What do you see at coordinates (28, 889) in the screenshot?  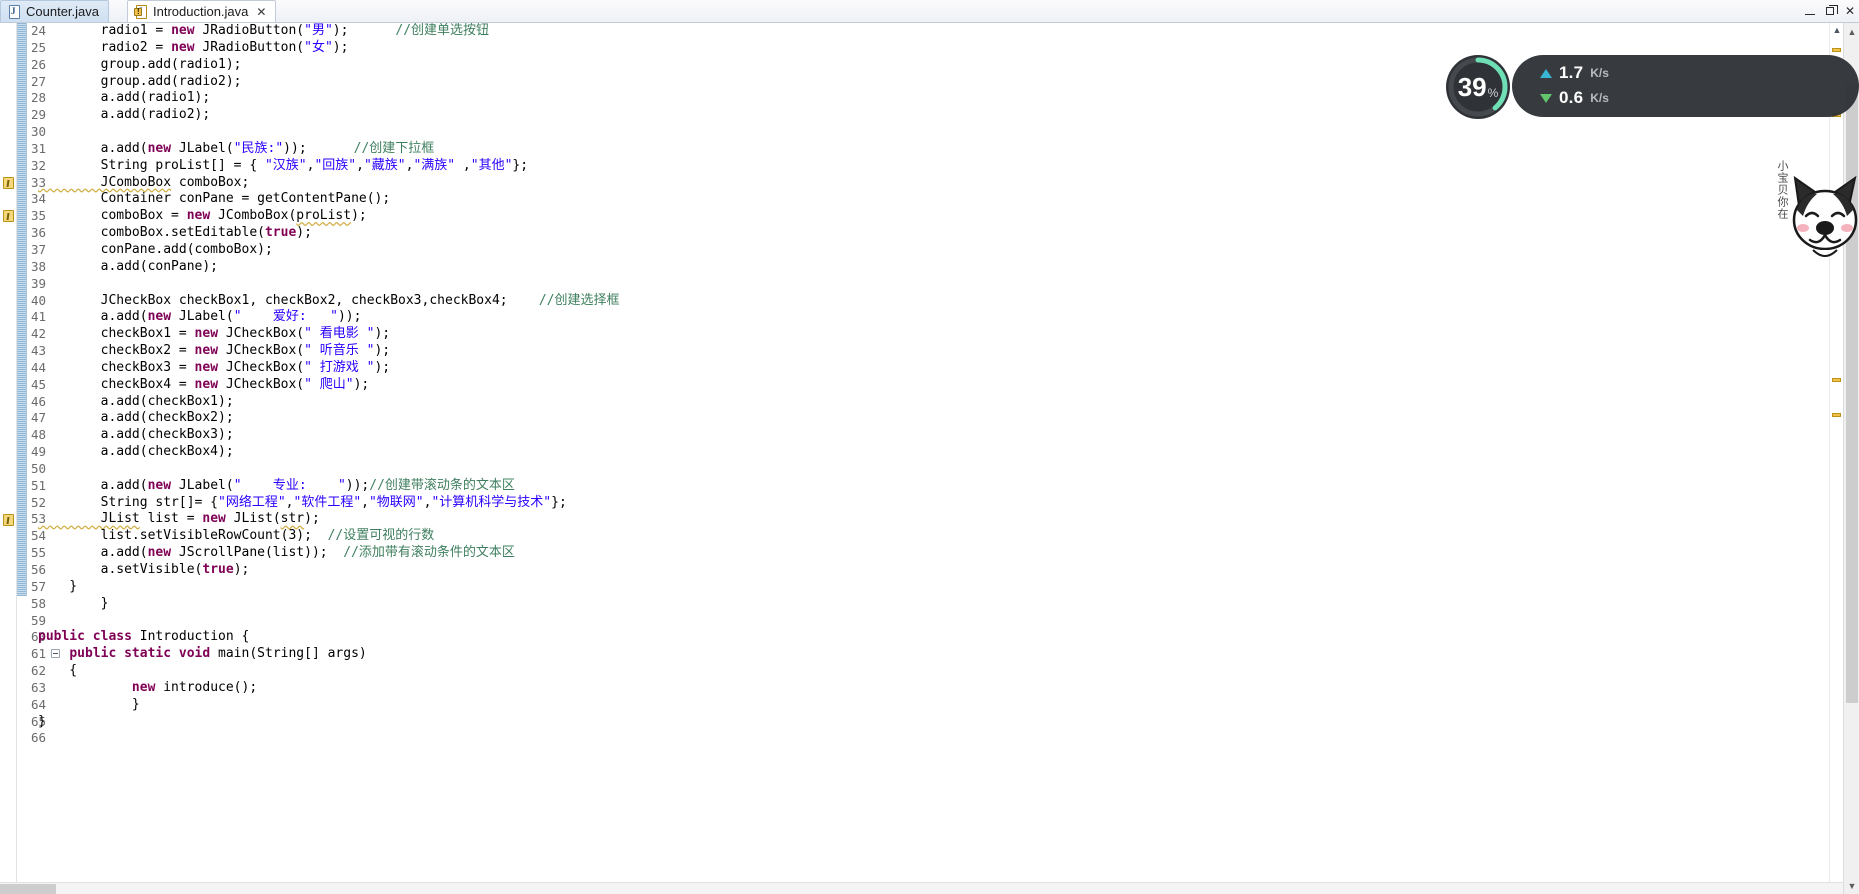 I see `horizontal-scrollbar-thumb` at bounding box center [28, 889].